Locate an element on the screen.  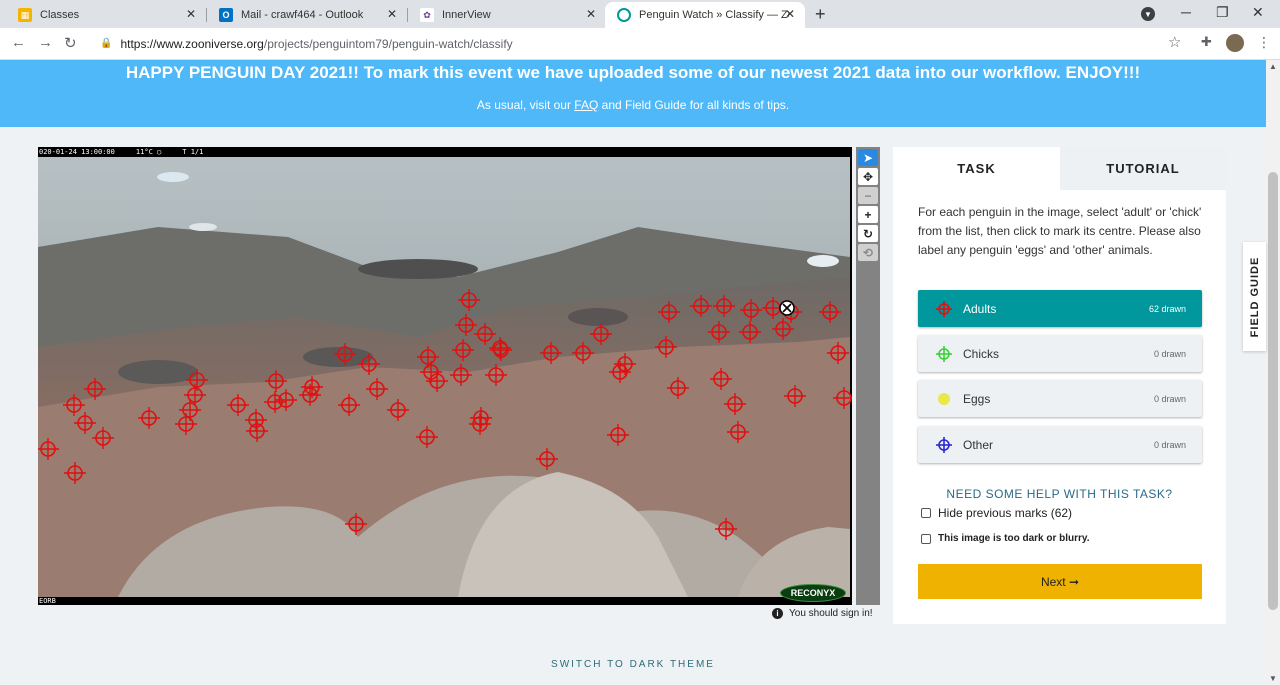
pointer-tool-button: ➤ is located at coordinates (868, 157).